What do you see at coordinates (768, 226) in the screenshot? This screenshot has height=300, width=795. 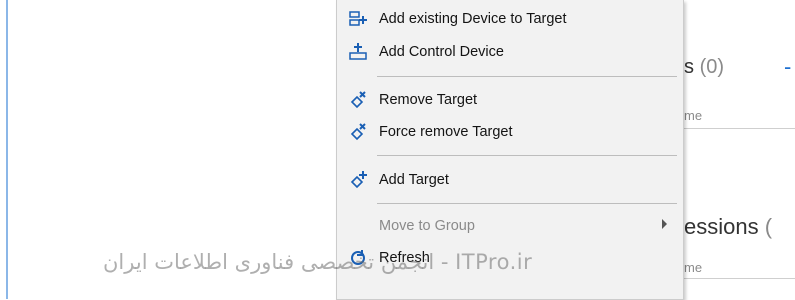 I see `section-count-2: (` at bounding box center [768, 226].